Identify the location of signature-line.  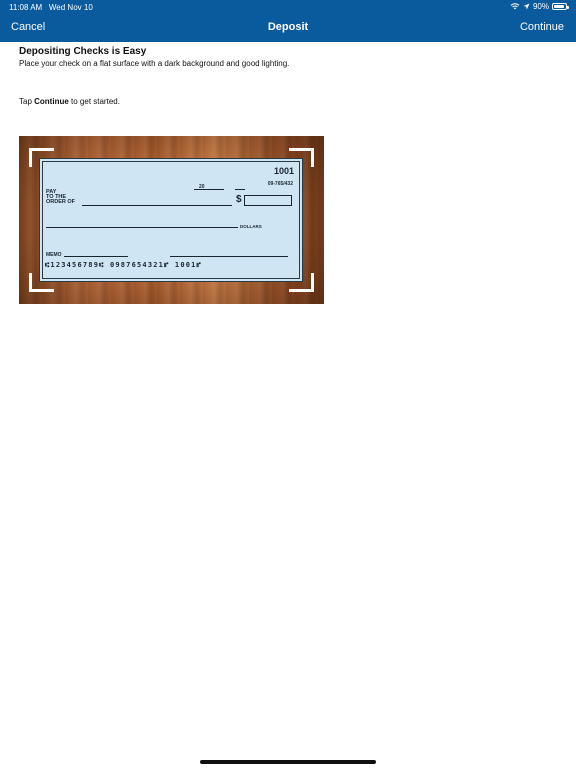
(229, 256).